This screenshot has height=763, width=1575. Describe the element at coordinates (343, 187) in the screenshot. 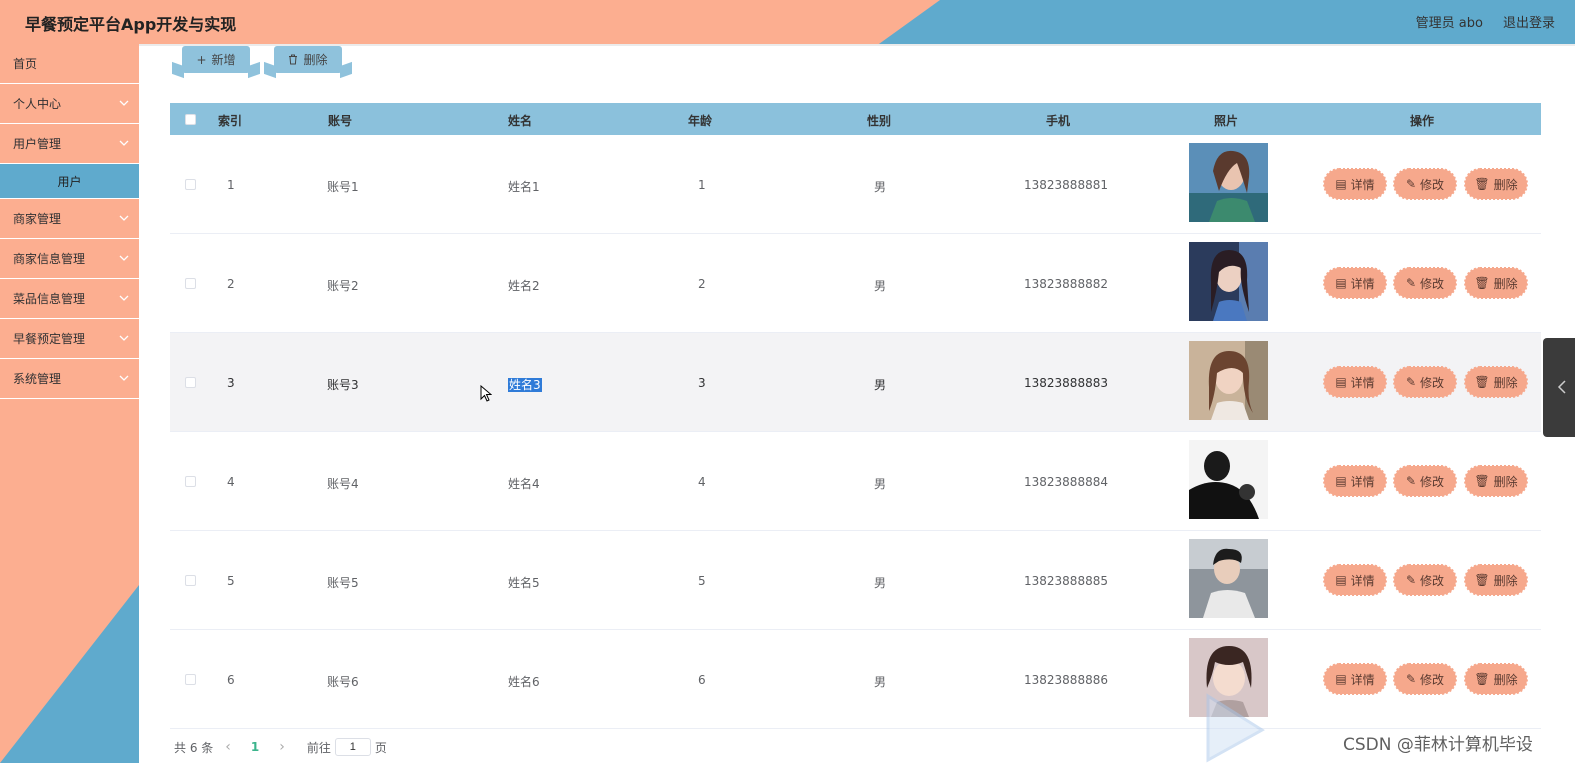

I see `cell-account: 账号1` at that location.